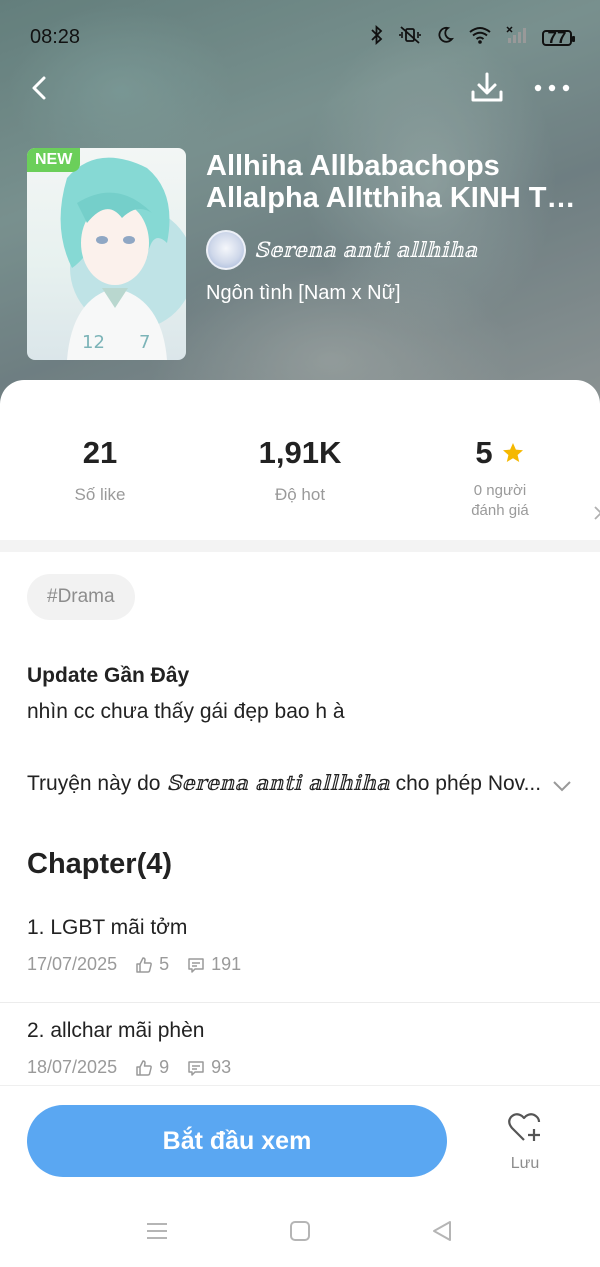  I want to click on chapter-divider, so click(300, 1002).